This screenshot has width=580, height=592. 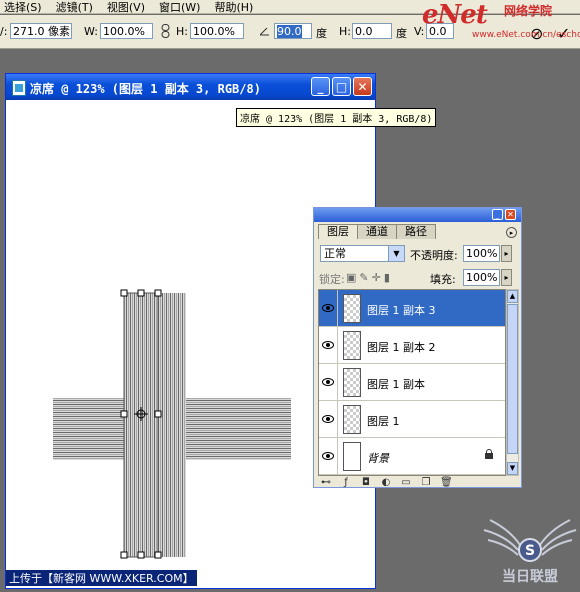 What do you see at coordinates (217, 31) in the screenshot?
I see `height-field: 100.0%` at bounding box center [217, 31].